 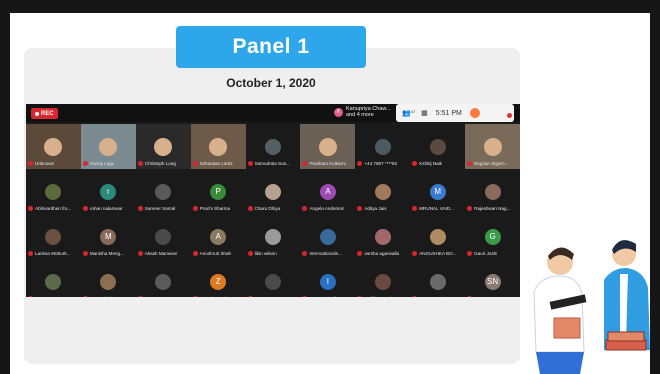 I want to click on participant-tile: G Gauri Joshi, so click(x=492, y=236).